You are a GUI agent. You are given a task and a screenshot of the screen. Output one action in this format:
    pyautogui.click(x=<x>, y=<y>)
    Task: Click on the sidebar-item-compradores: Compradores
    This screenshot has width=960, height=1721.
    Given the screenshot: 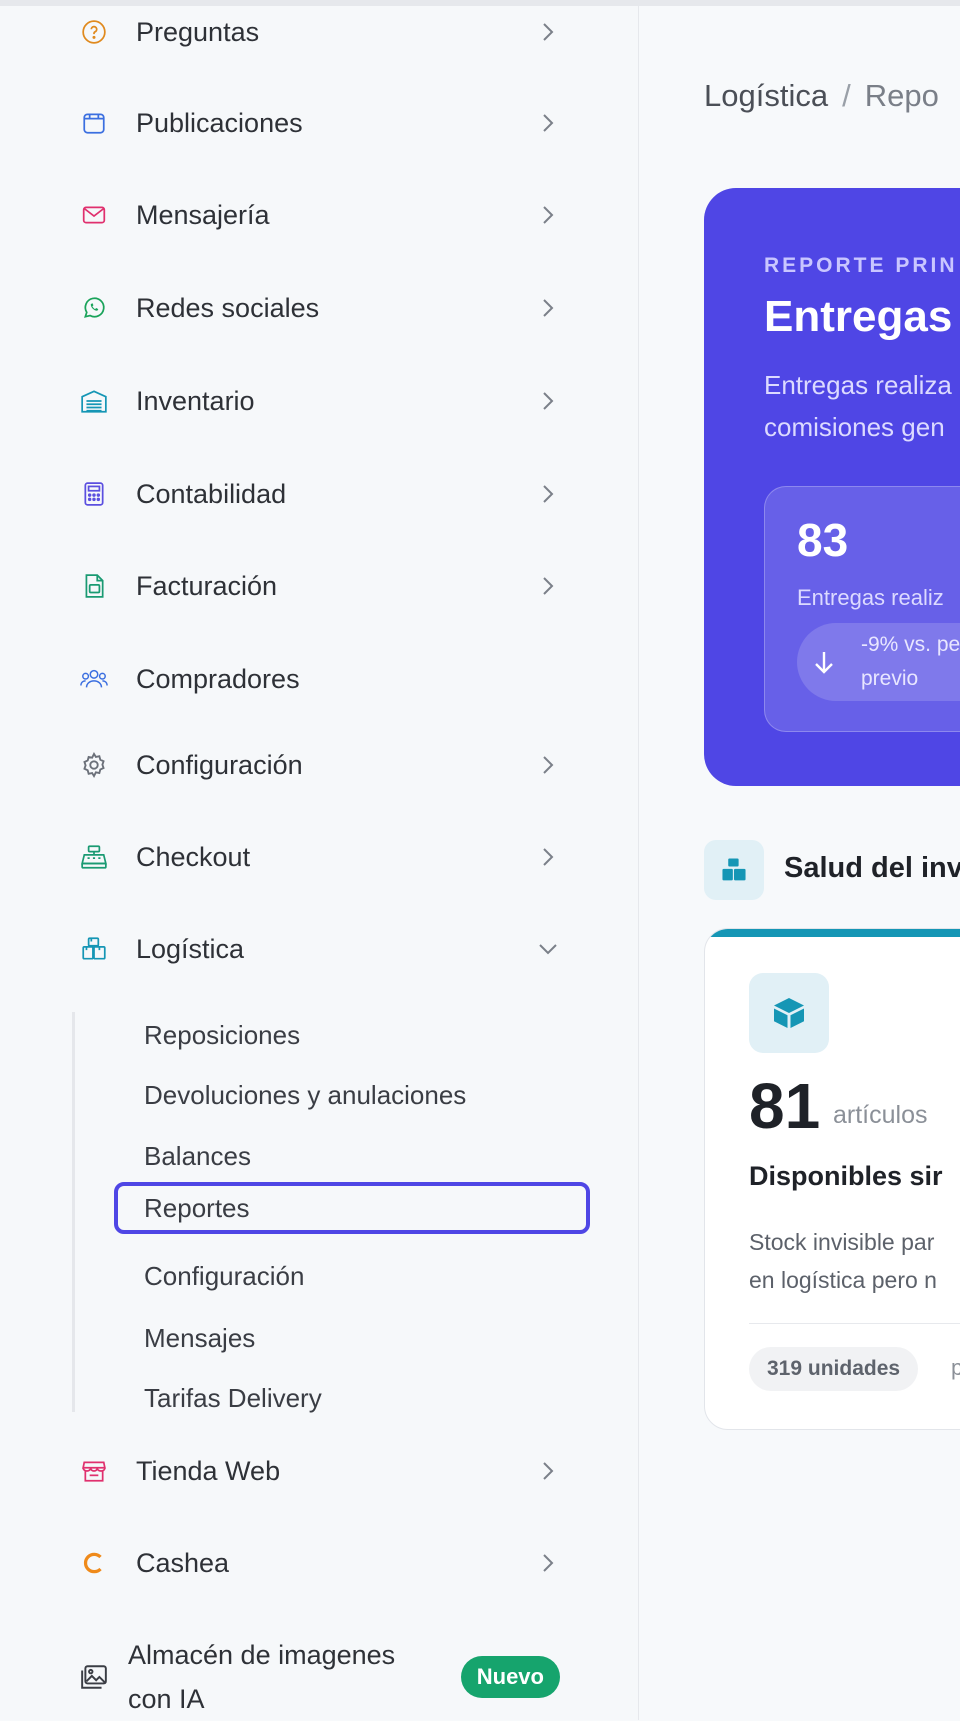 What is the action you would take?
    pyautogui.click(x=320, y=679)
    